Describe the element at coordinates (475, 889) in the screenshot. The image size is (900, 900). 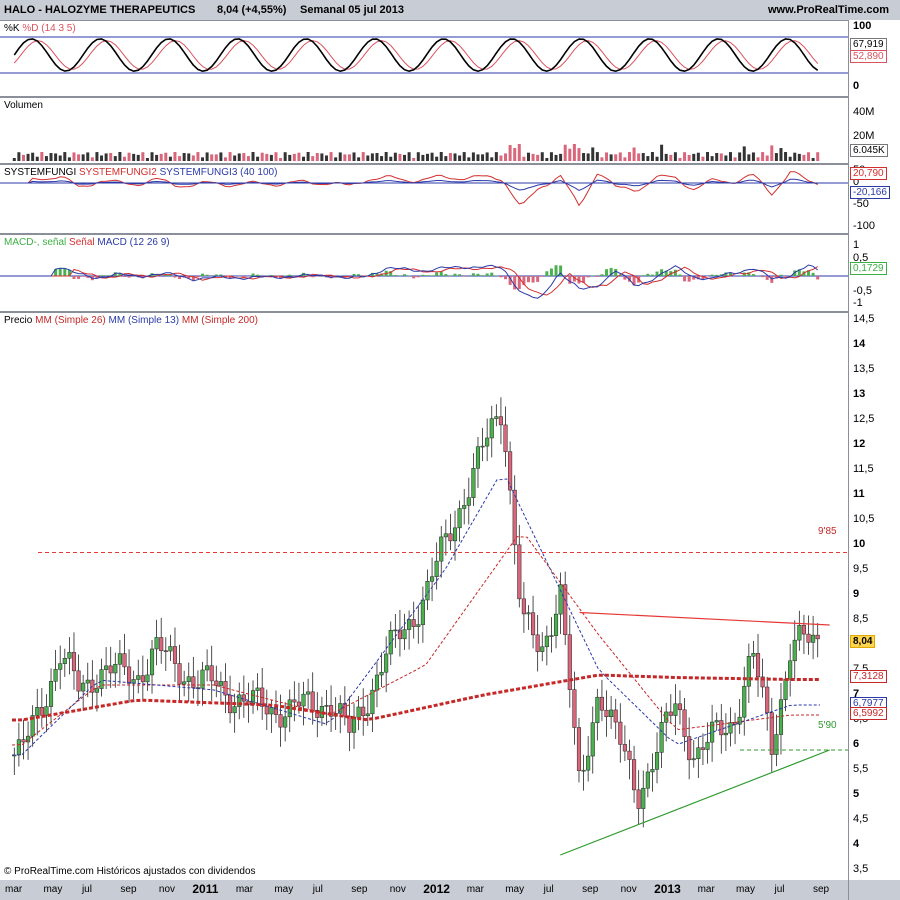
I see `x-month-label: mar` at that location.